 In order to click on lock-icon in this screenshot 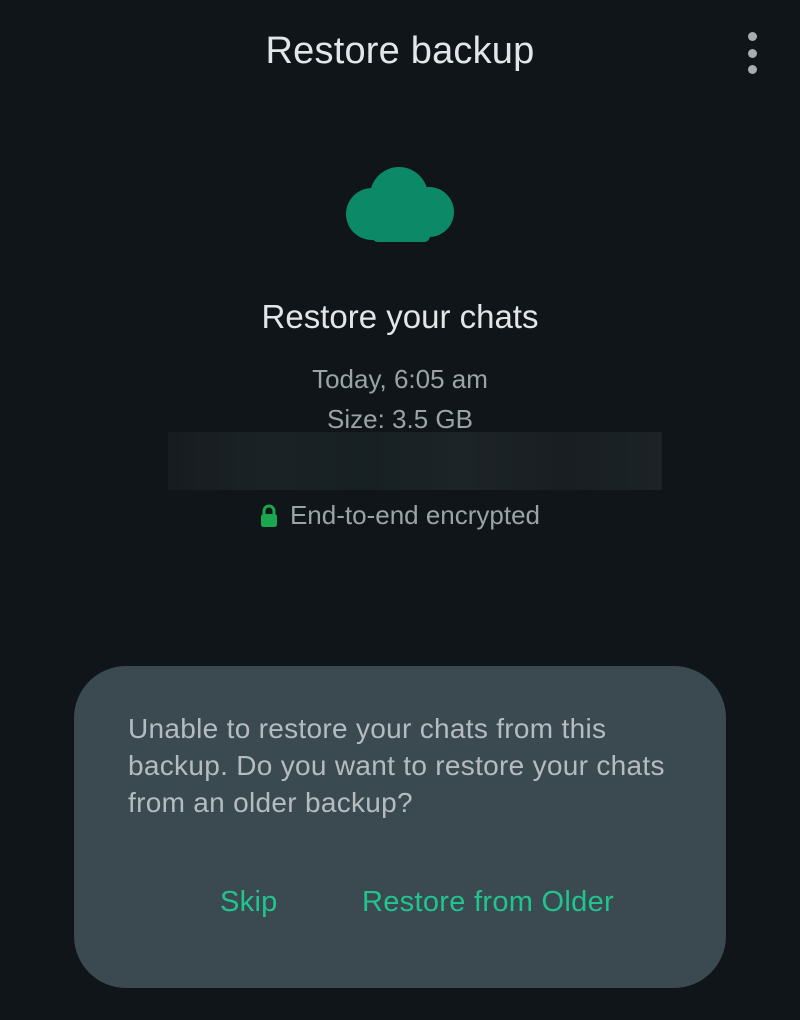, I will do `click(268, 515)`.